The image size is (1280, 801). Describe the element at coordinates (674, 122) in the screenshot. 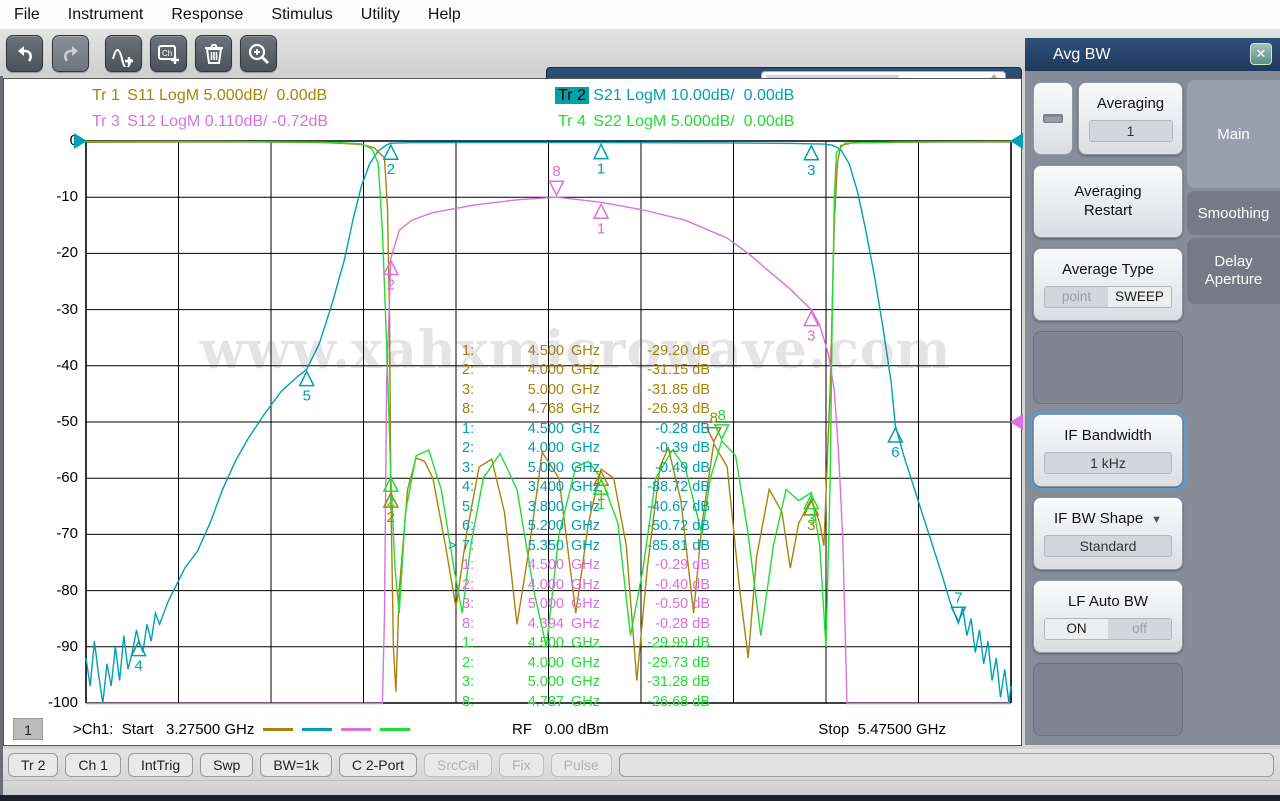

I see `trace-header-tr4: Tr 4 S22 LogM 5.000dB/ 0.00dB` at that location.